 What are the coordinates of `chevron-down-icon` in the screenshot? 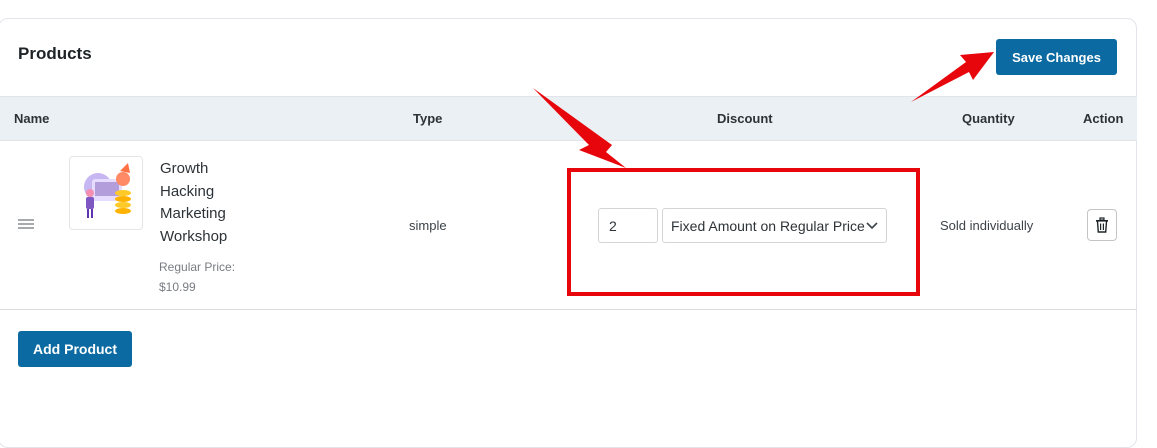 It's located at (872, 225).